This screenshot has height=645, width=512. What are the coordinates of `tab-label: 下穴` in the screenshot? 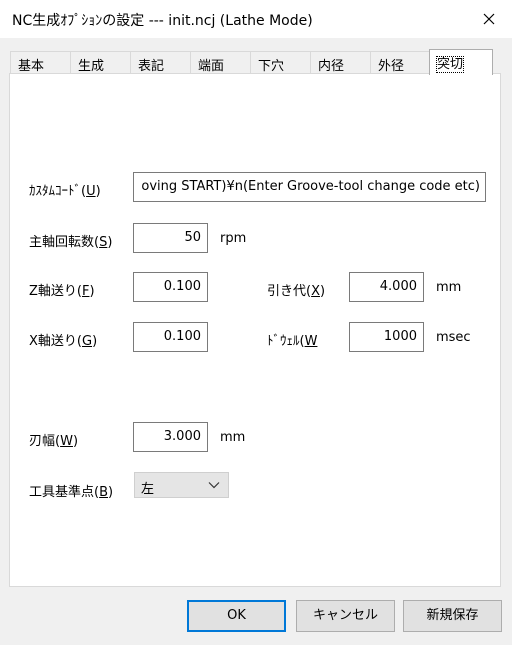 It's located at (271, 66).